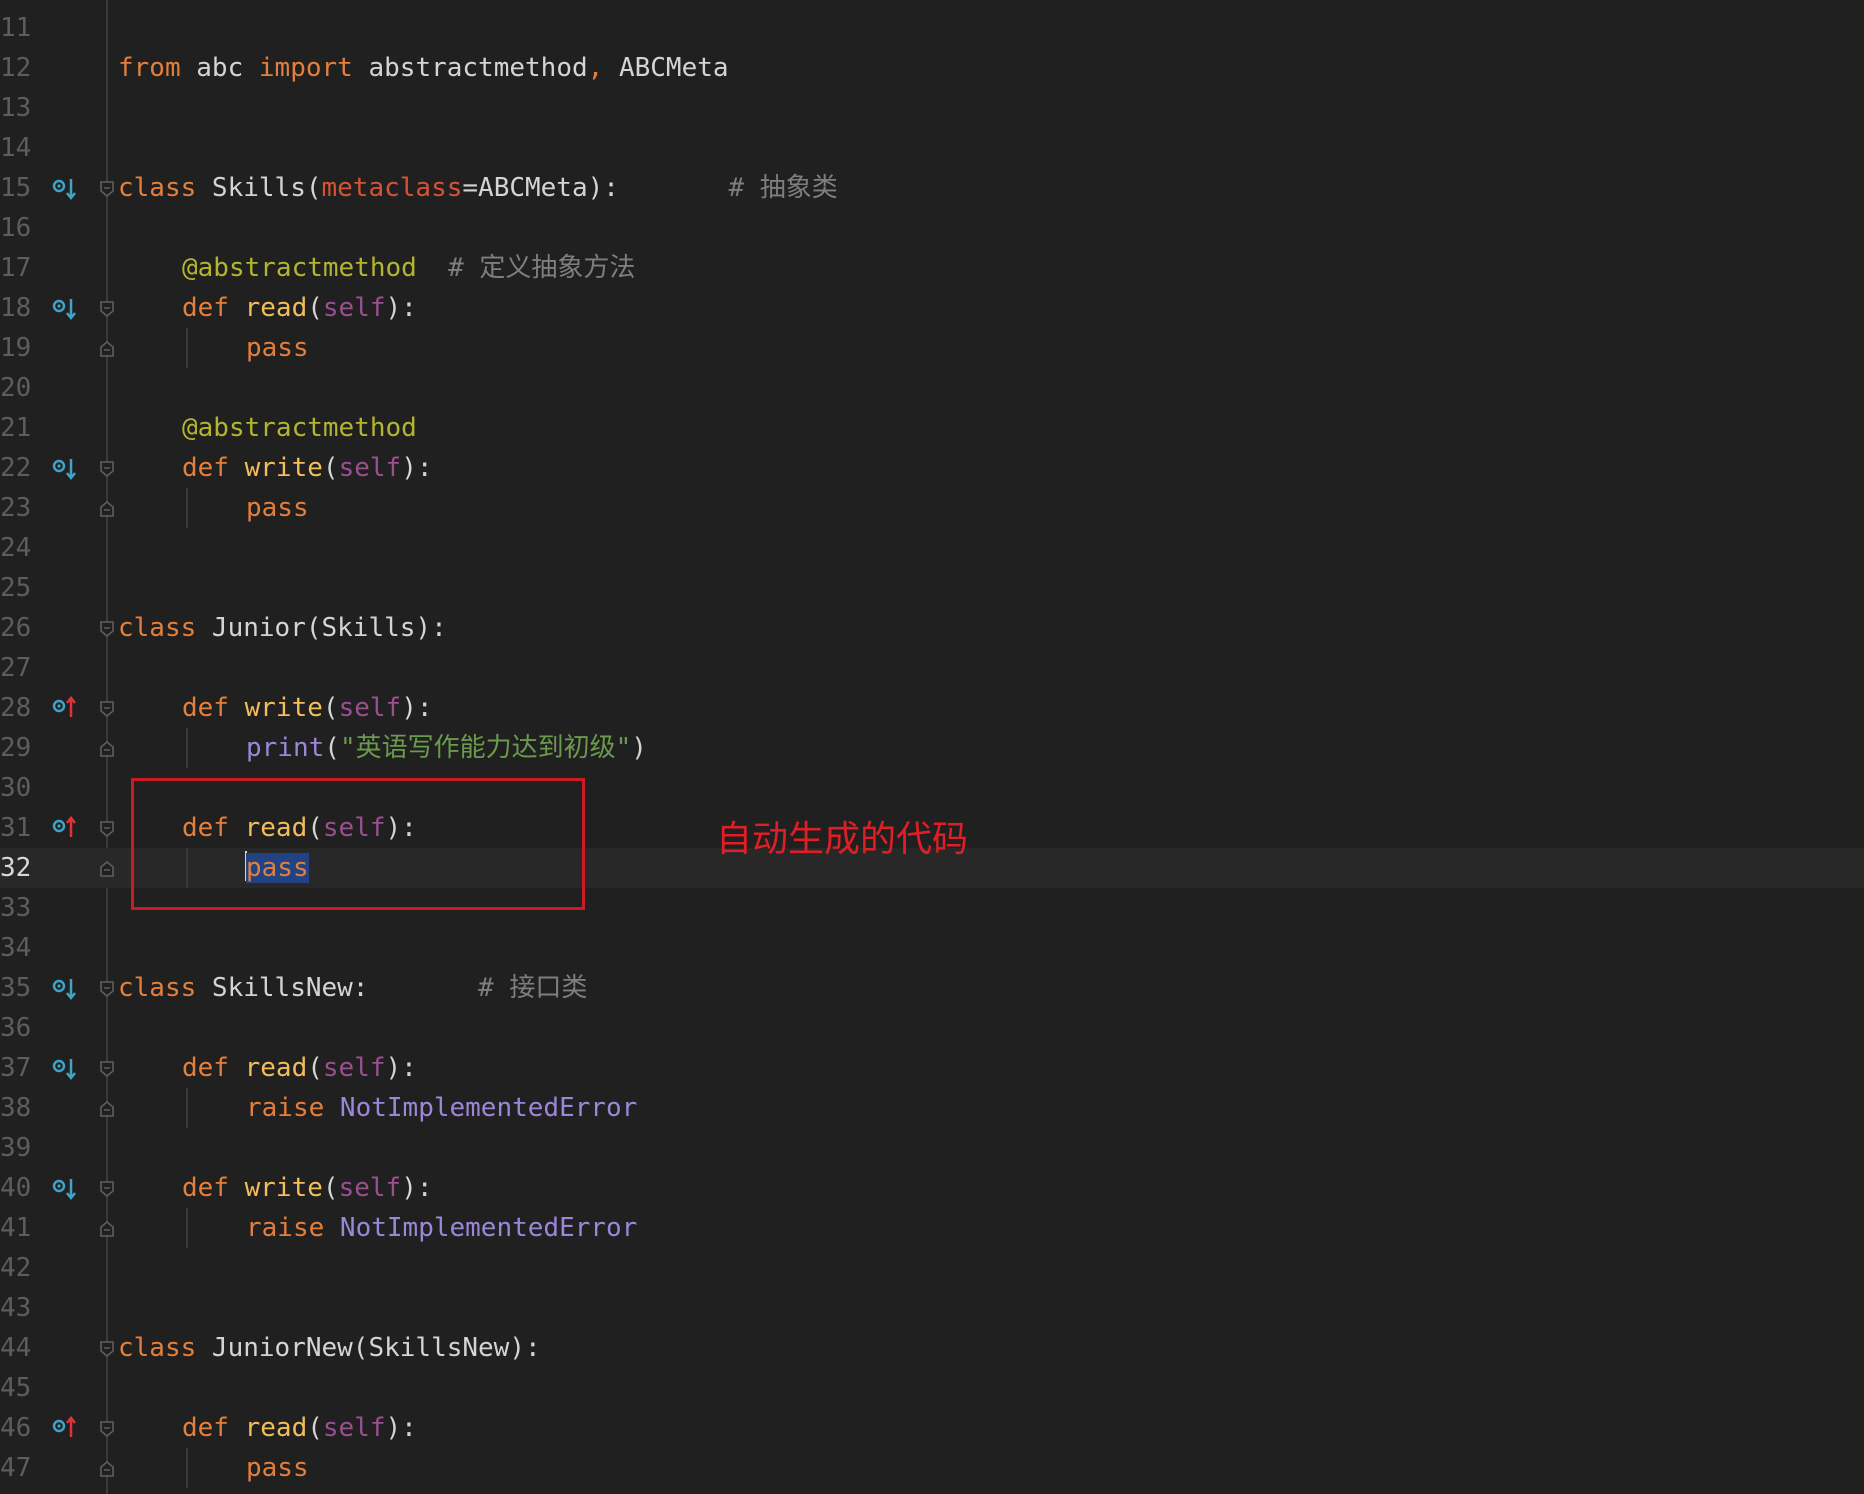 Image resolution: width=1864 pixels, height=1494 pixels. What do you see at coordinates (932, 268) in the screenshot?
I see `code-line-17: 17 @abstractmethod # 定义抽象方法` at bounding box center [932, 268].